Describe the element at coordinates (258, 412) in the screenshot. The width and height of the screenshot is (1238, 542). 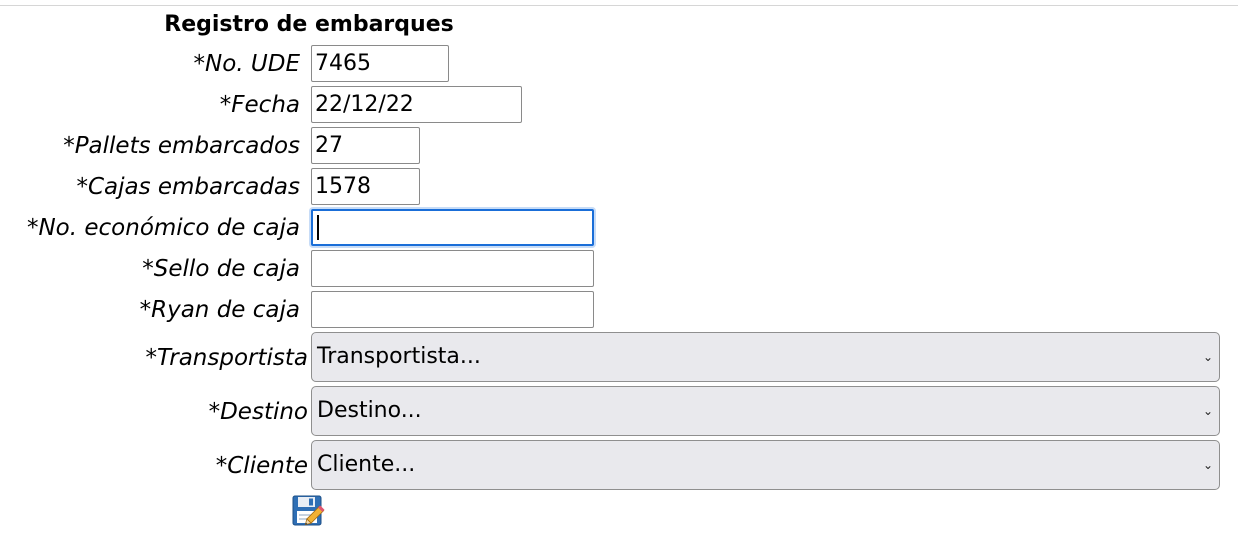
I see `destino-label: *Destino` at that location.